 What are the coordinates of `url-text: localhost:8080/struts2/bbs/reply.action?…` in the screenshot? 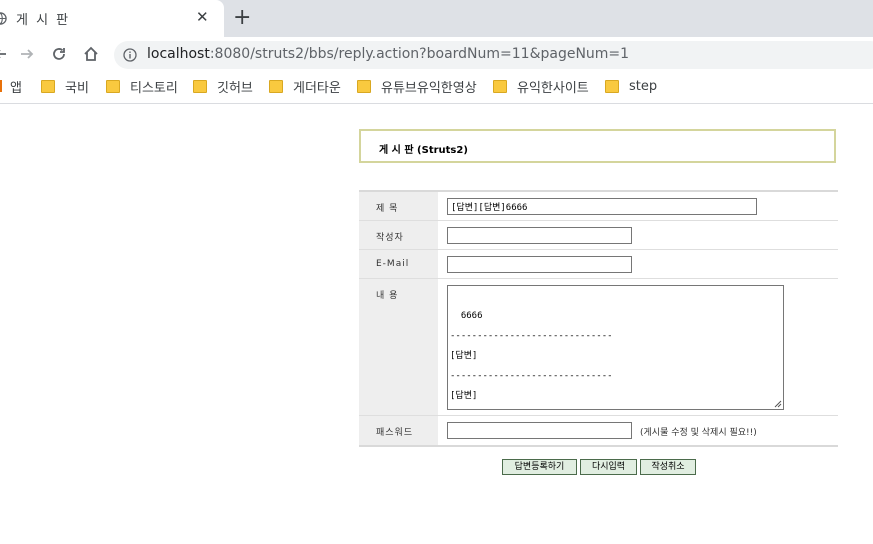 It's located at (388, 54).